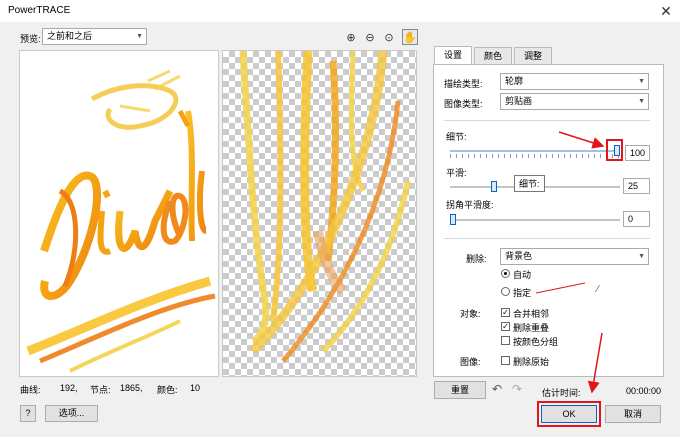 The image size is (680, 437). Describe the element at coordinates (570, 262) in the screenshot. I see `annotation-arrows` at that location.